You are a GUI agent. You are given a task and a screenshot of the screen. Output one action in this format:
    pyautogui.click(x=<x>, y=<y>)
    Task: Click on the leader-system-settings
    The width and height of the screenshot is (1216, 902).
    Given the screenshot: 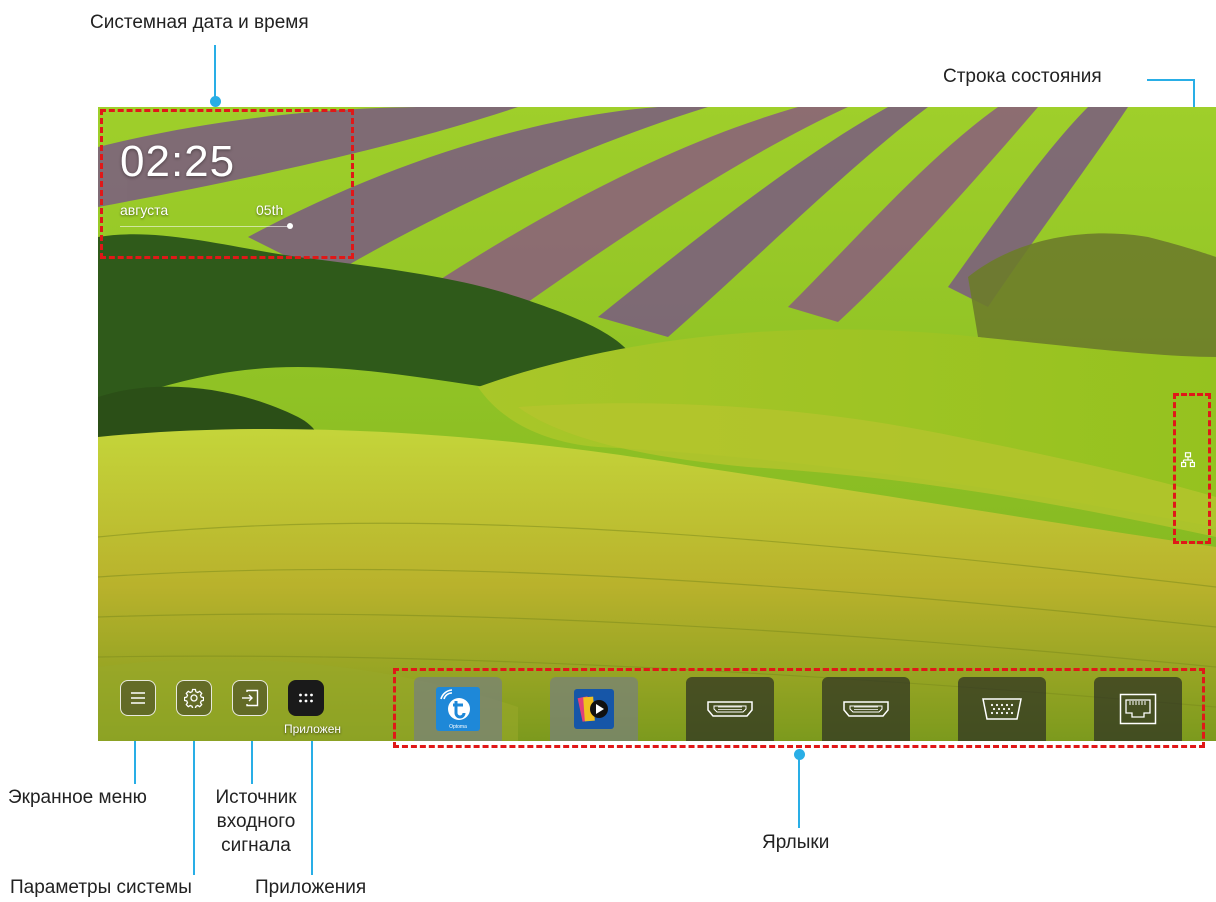 What is the action you would take?
    pyautogui.click(x=194, y=797)
    